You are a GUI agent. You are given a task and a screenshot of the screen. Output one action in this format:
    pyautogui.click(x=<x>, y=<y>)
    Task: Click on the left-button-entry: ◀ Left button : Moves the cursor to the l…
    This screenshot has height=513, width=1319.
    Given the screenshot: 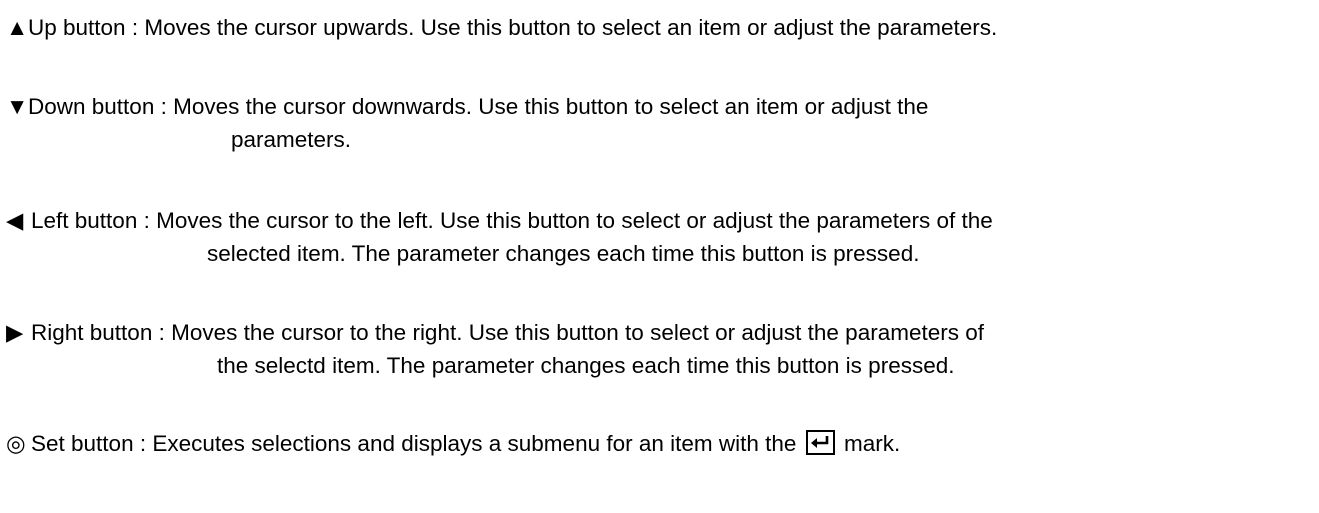 What is the action you would take?
    pyautogui.click(x=661, y=237)
    